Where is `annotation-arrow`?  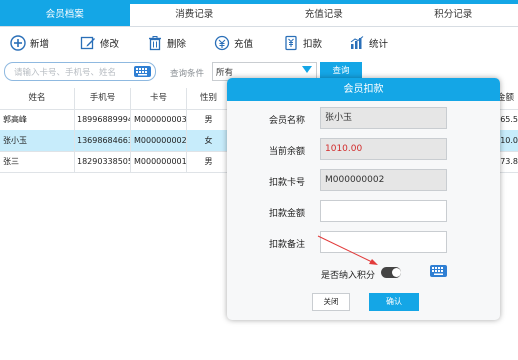 annotation-arrow is located at coordinates (347, 250).